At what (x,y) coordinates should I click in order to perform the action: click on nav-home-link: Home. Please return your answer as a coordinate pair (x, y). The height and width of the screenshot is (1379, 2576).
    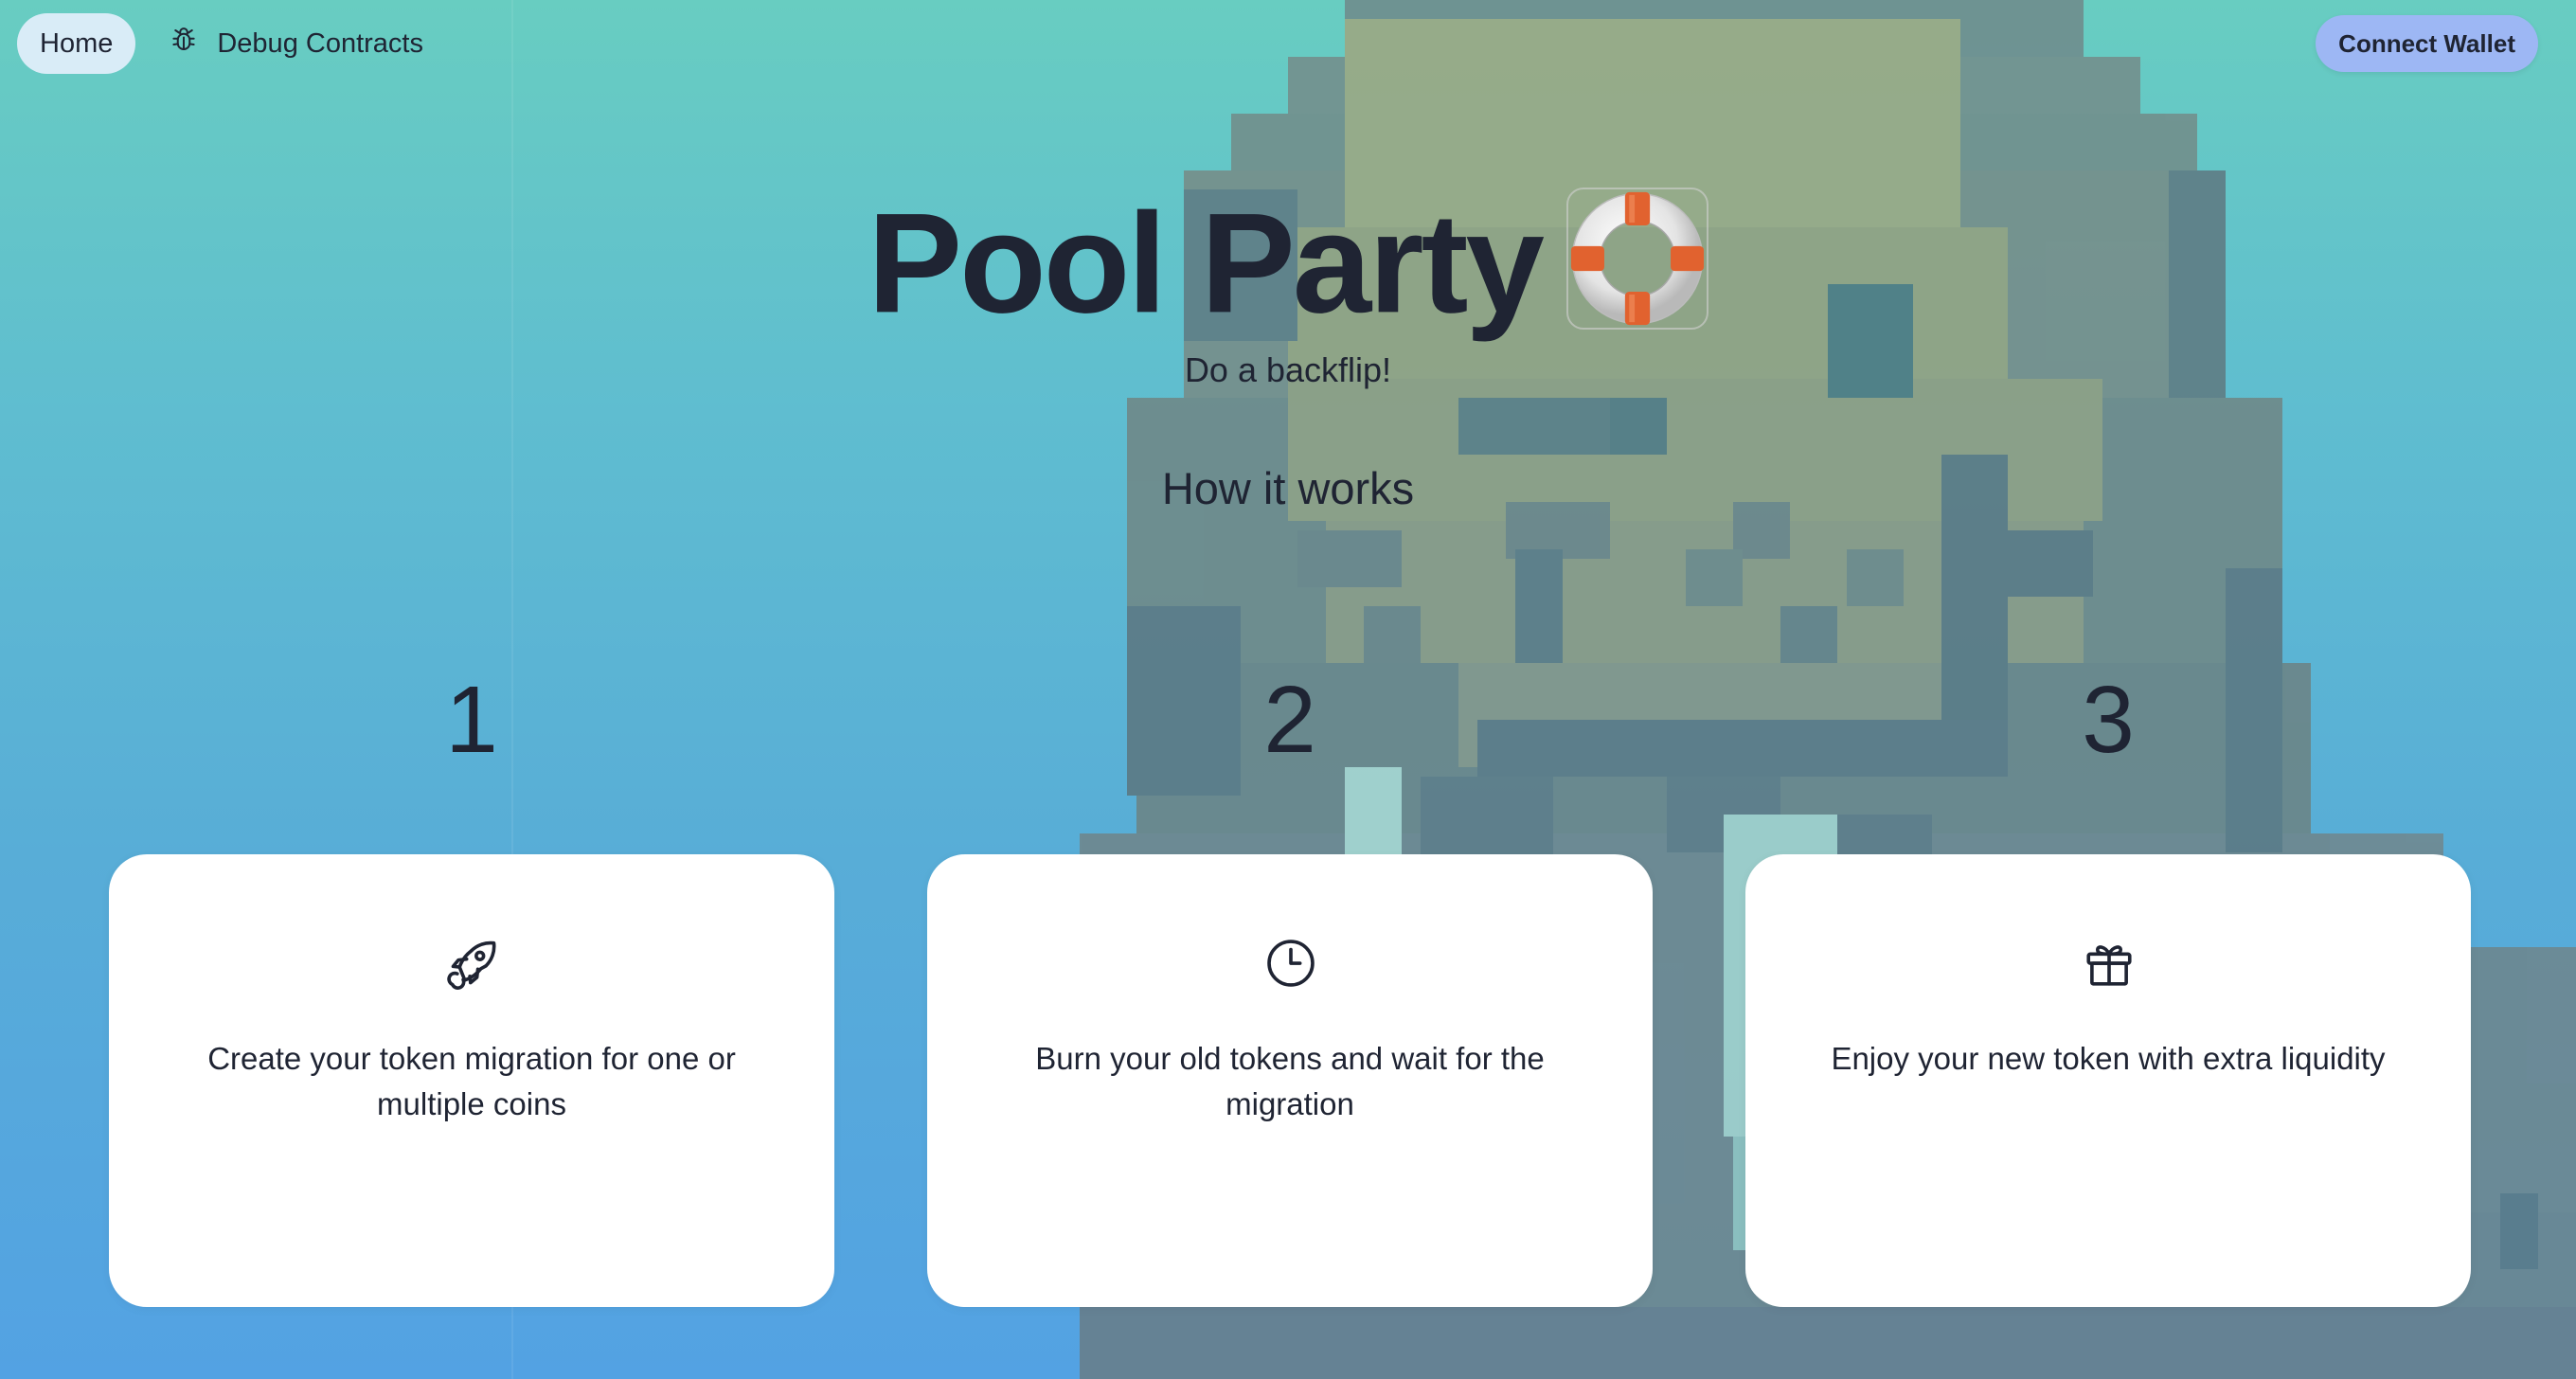
    Looking at the image, I should click on (76, 43).